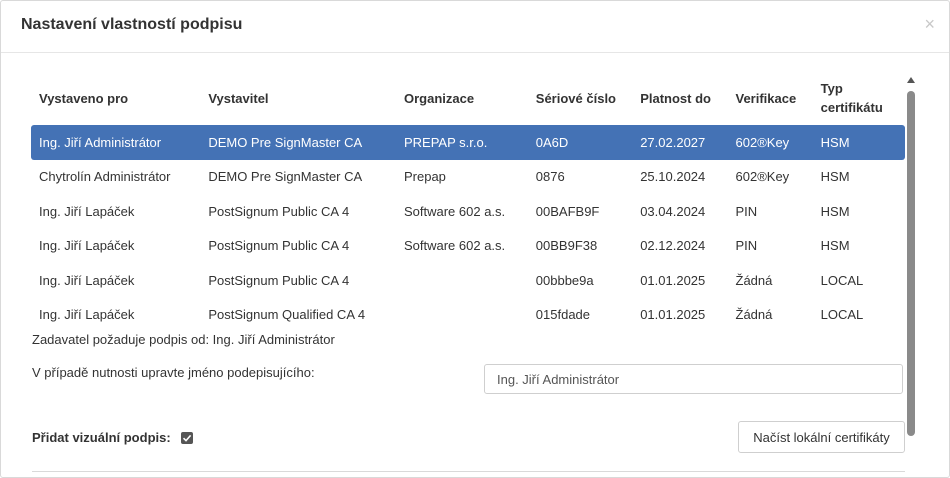 The height and width of the screenshot is (478, 950). I want to click on cell-serial-number: 015fdade, so click(563, 315).